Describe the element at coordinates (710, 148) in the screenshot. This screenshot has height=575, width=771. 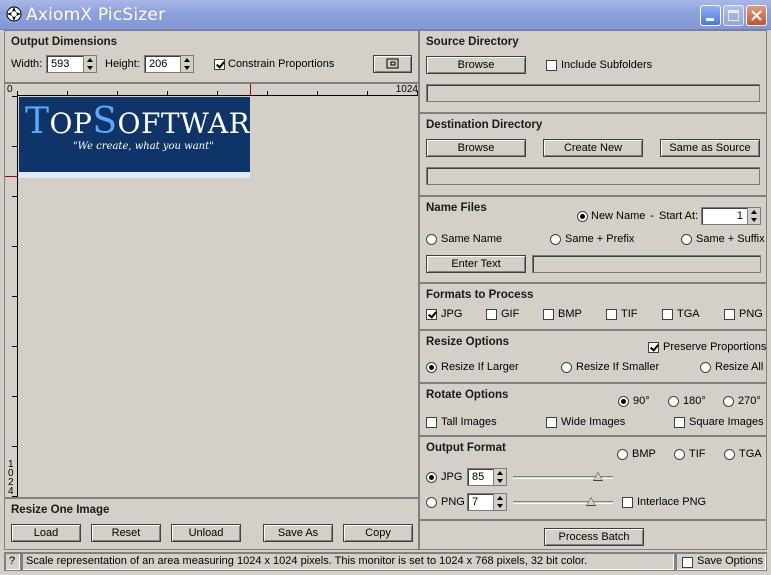
I see `same-as-source-button: Same as Source` at that location.